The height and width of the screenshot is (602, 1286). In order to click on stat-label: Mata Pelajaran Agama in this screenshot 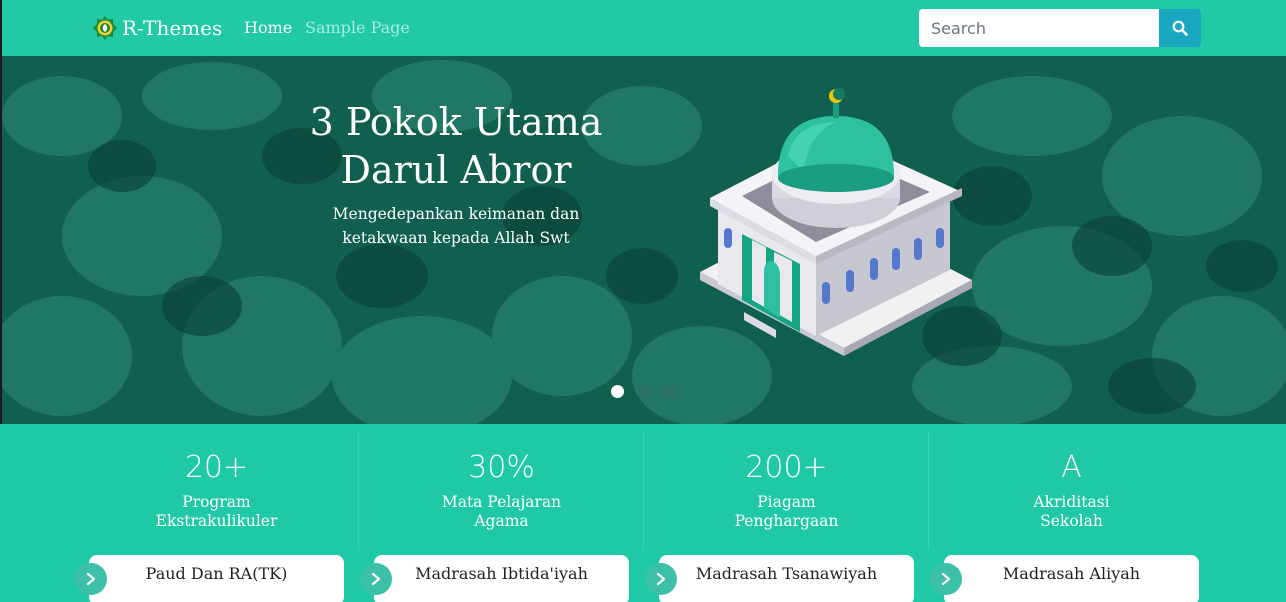, I will do `click(501, 512)`.